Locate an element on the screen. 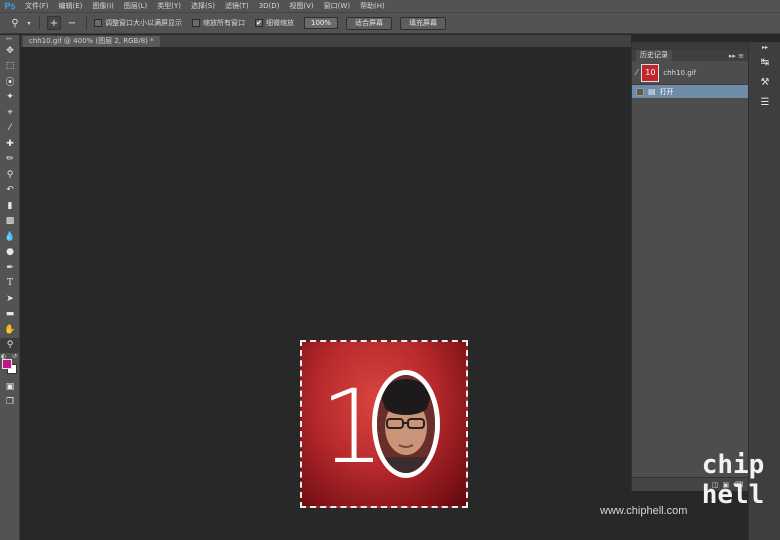  menu-window: 窗口(W) is located at coordinates (337, 6).